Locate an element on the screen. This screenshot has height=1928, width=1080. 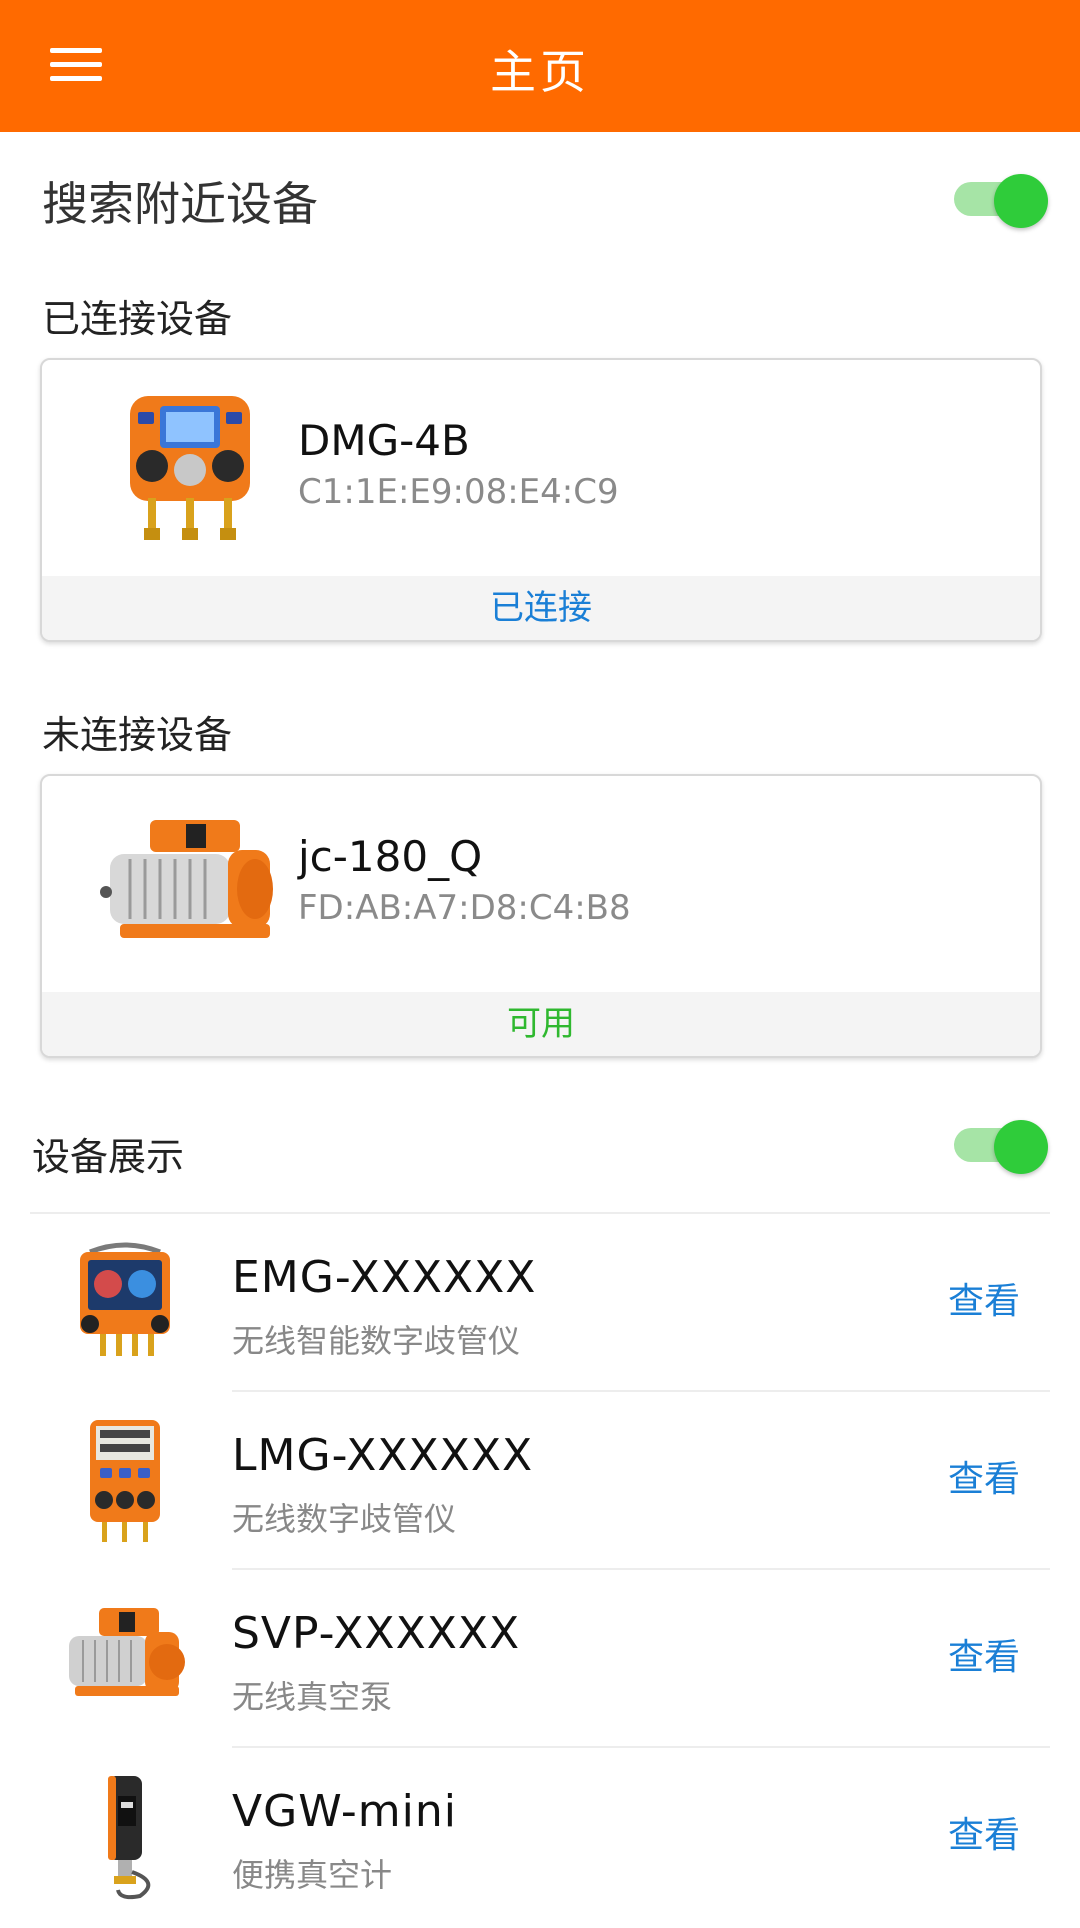
app-header: 主页 is located at coordinates (540, 66).